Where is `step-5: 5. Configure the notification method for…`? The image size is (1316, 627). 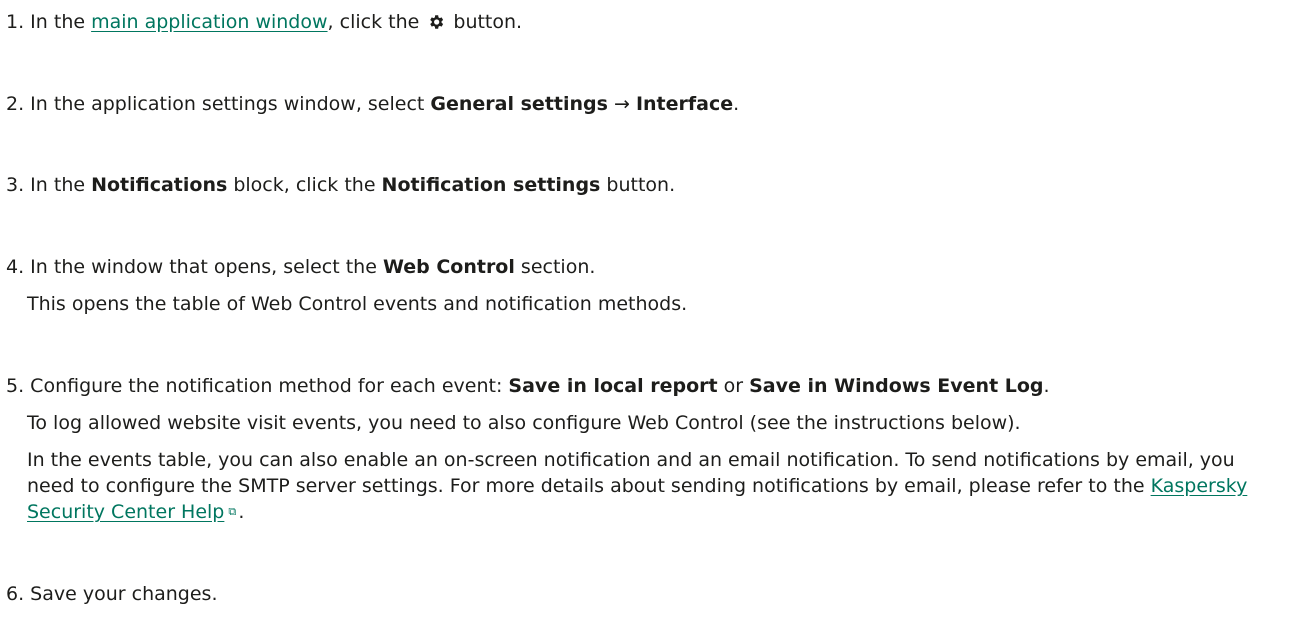 step-5: 5. Configure the notification method for… is located at coordinates (528, 386).